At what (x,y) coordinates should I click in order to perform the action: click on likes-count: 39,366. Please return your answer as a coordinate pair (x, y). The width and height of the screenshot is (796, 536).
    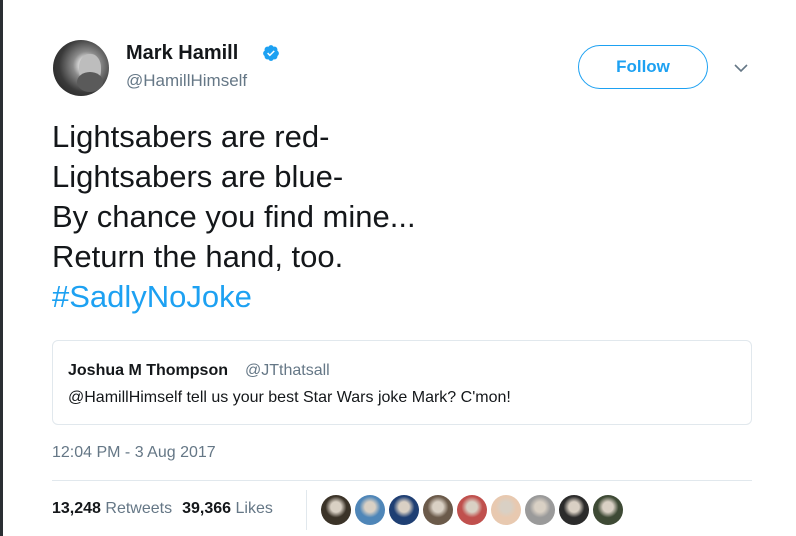
    Looking at the image, I should click on (207, 508).